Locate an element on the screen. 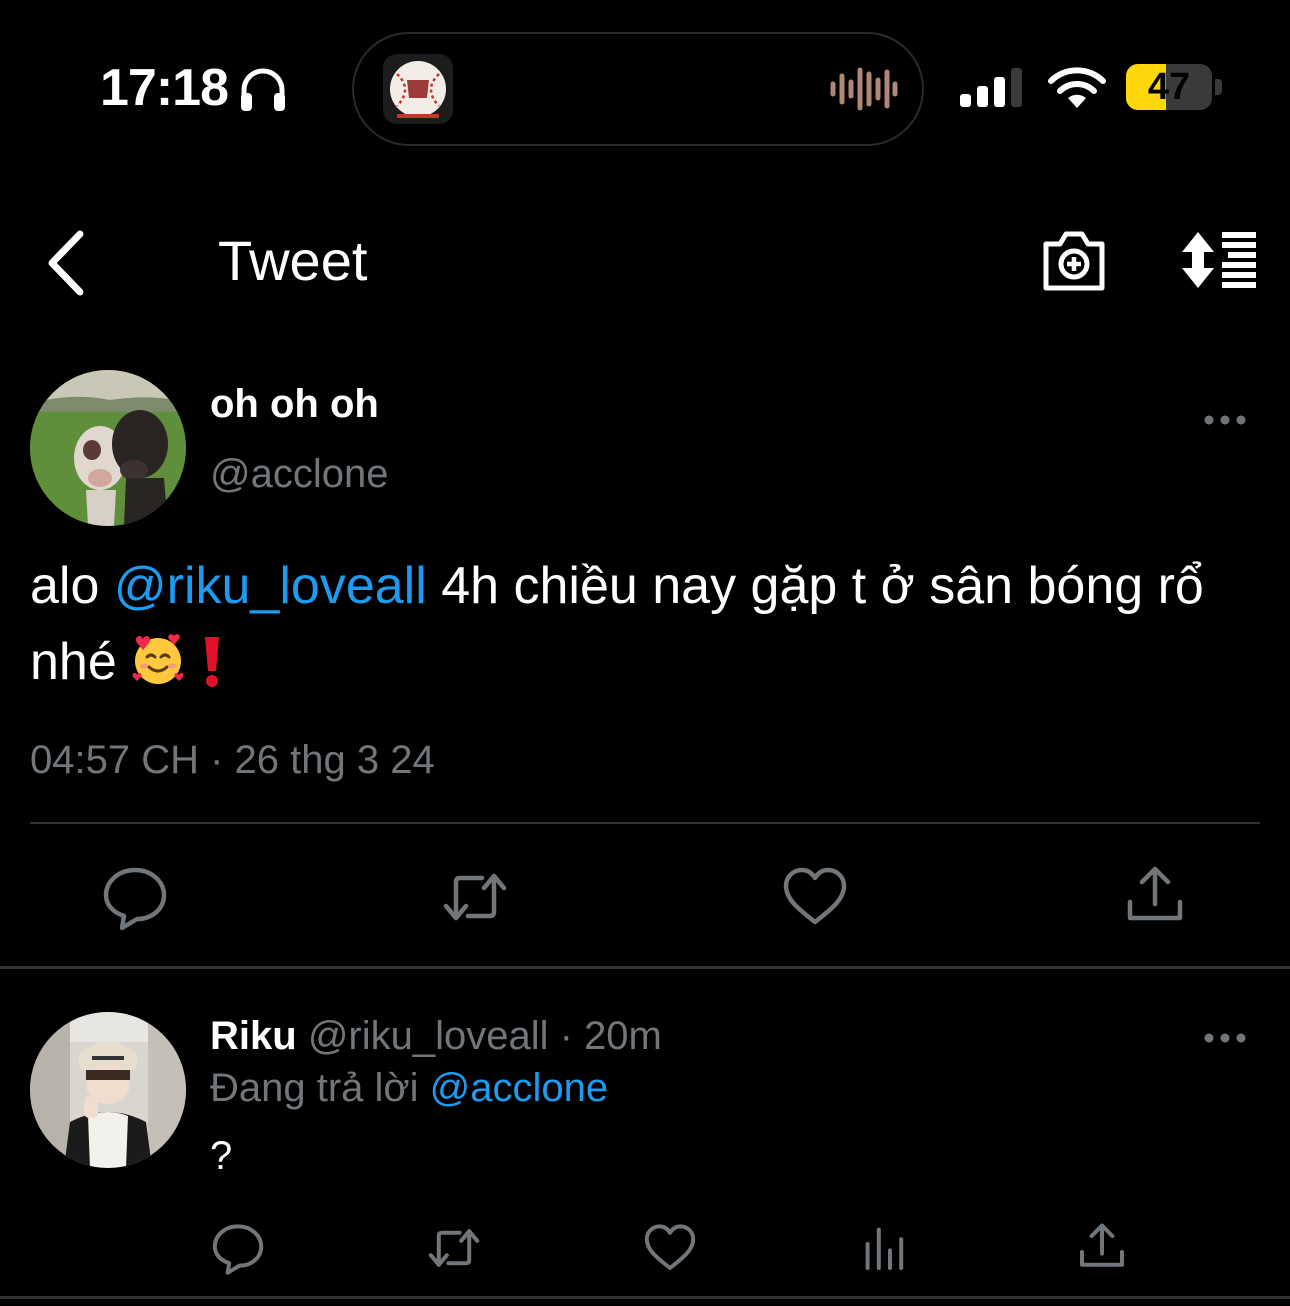  headphones-icon is located at coordinates (263, 89).